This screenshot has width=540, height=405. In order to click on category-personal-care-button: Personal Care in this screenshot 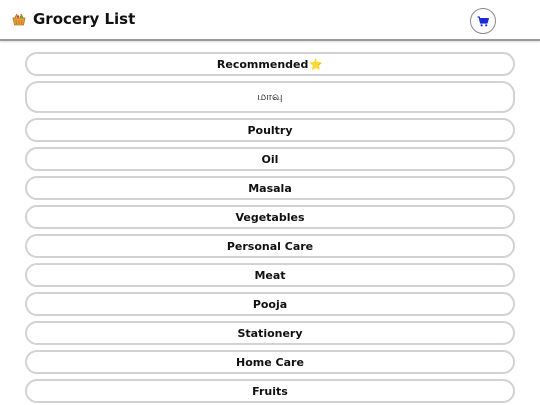, I will do `click(270, 246)`.